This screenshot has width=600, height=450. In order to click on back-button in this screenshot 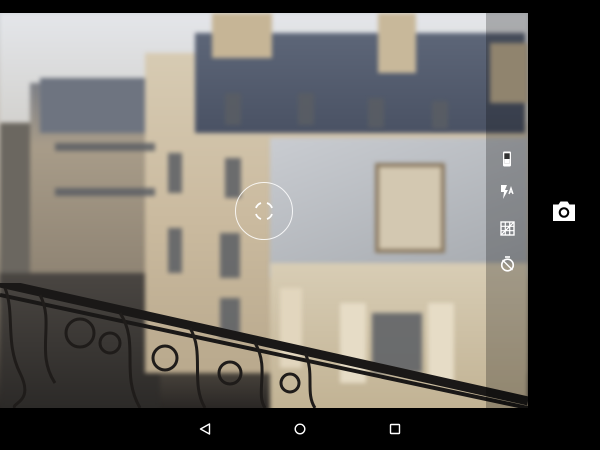, I will do `click(205, 429)`.